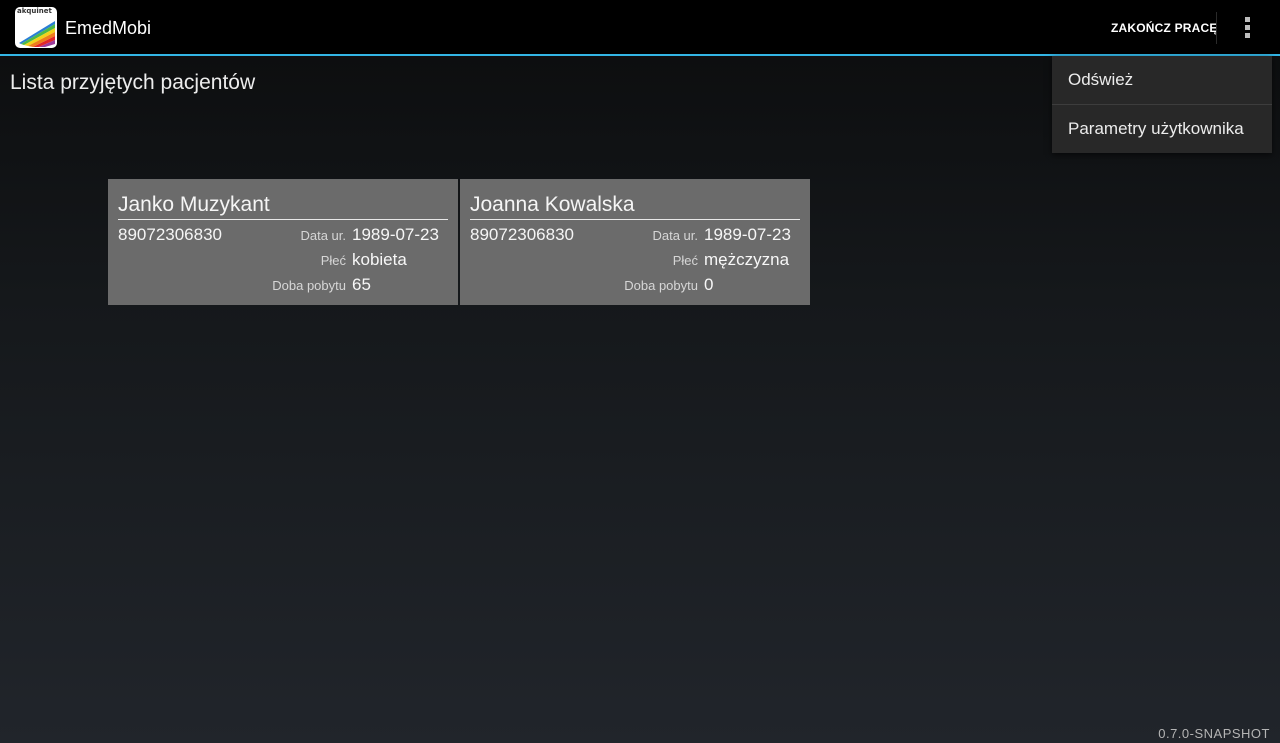 Image resolution: width=1280 pixels, height=743 pixels. I want to click on rainbow-logo-graphic, so click(37, 34).